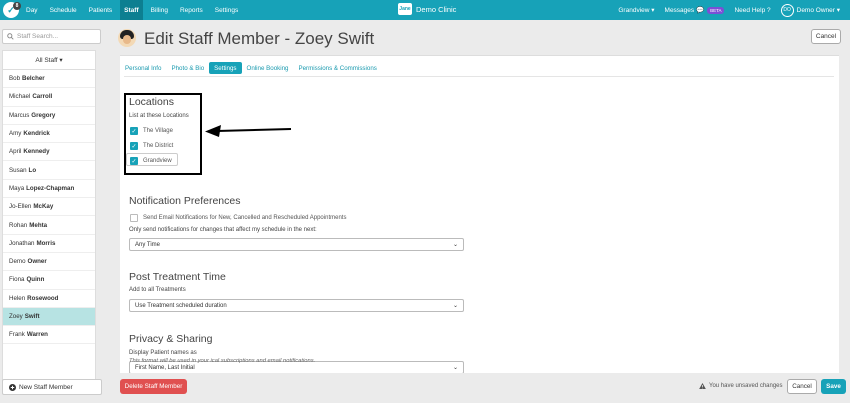  Describe the element at coordinates (49, 317) in the screenshot. I see `staff-list-item: Zoey Swift` at that location.